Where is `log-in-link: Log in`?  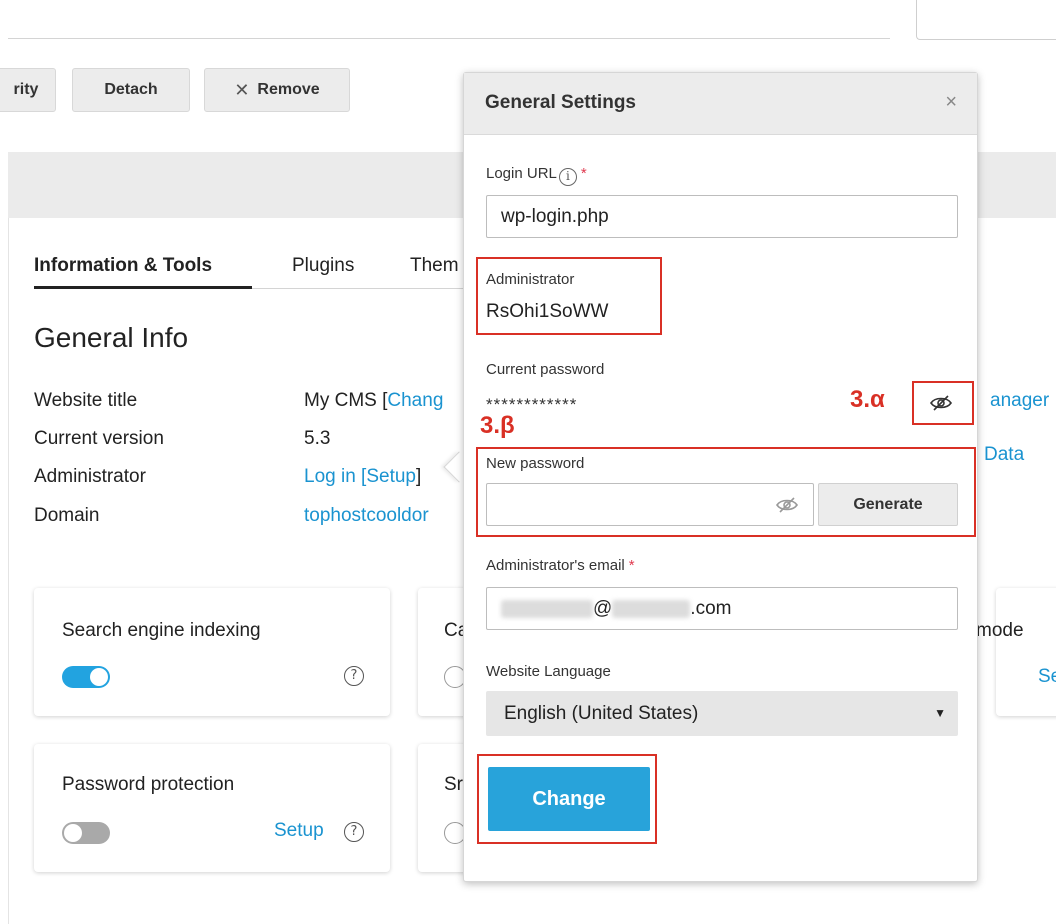
log-in-link: Log in is located at coordinates (330, 476).